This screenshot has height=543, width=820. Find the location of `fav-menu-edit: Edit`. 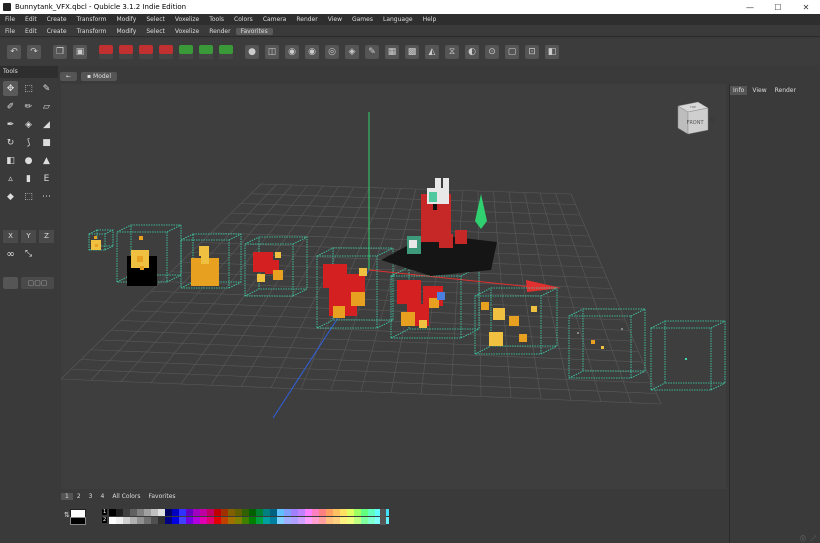

fav-menu-edit: Edit is located at coordinates (31, 31).